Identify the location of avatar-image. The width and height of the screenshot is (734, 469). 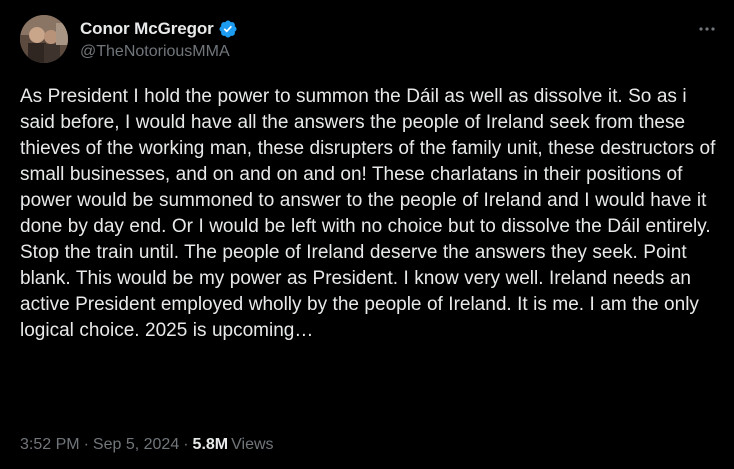
(44, 39).